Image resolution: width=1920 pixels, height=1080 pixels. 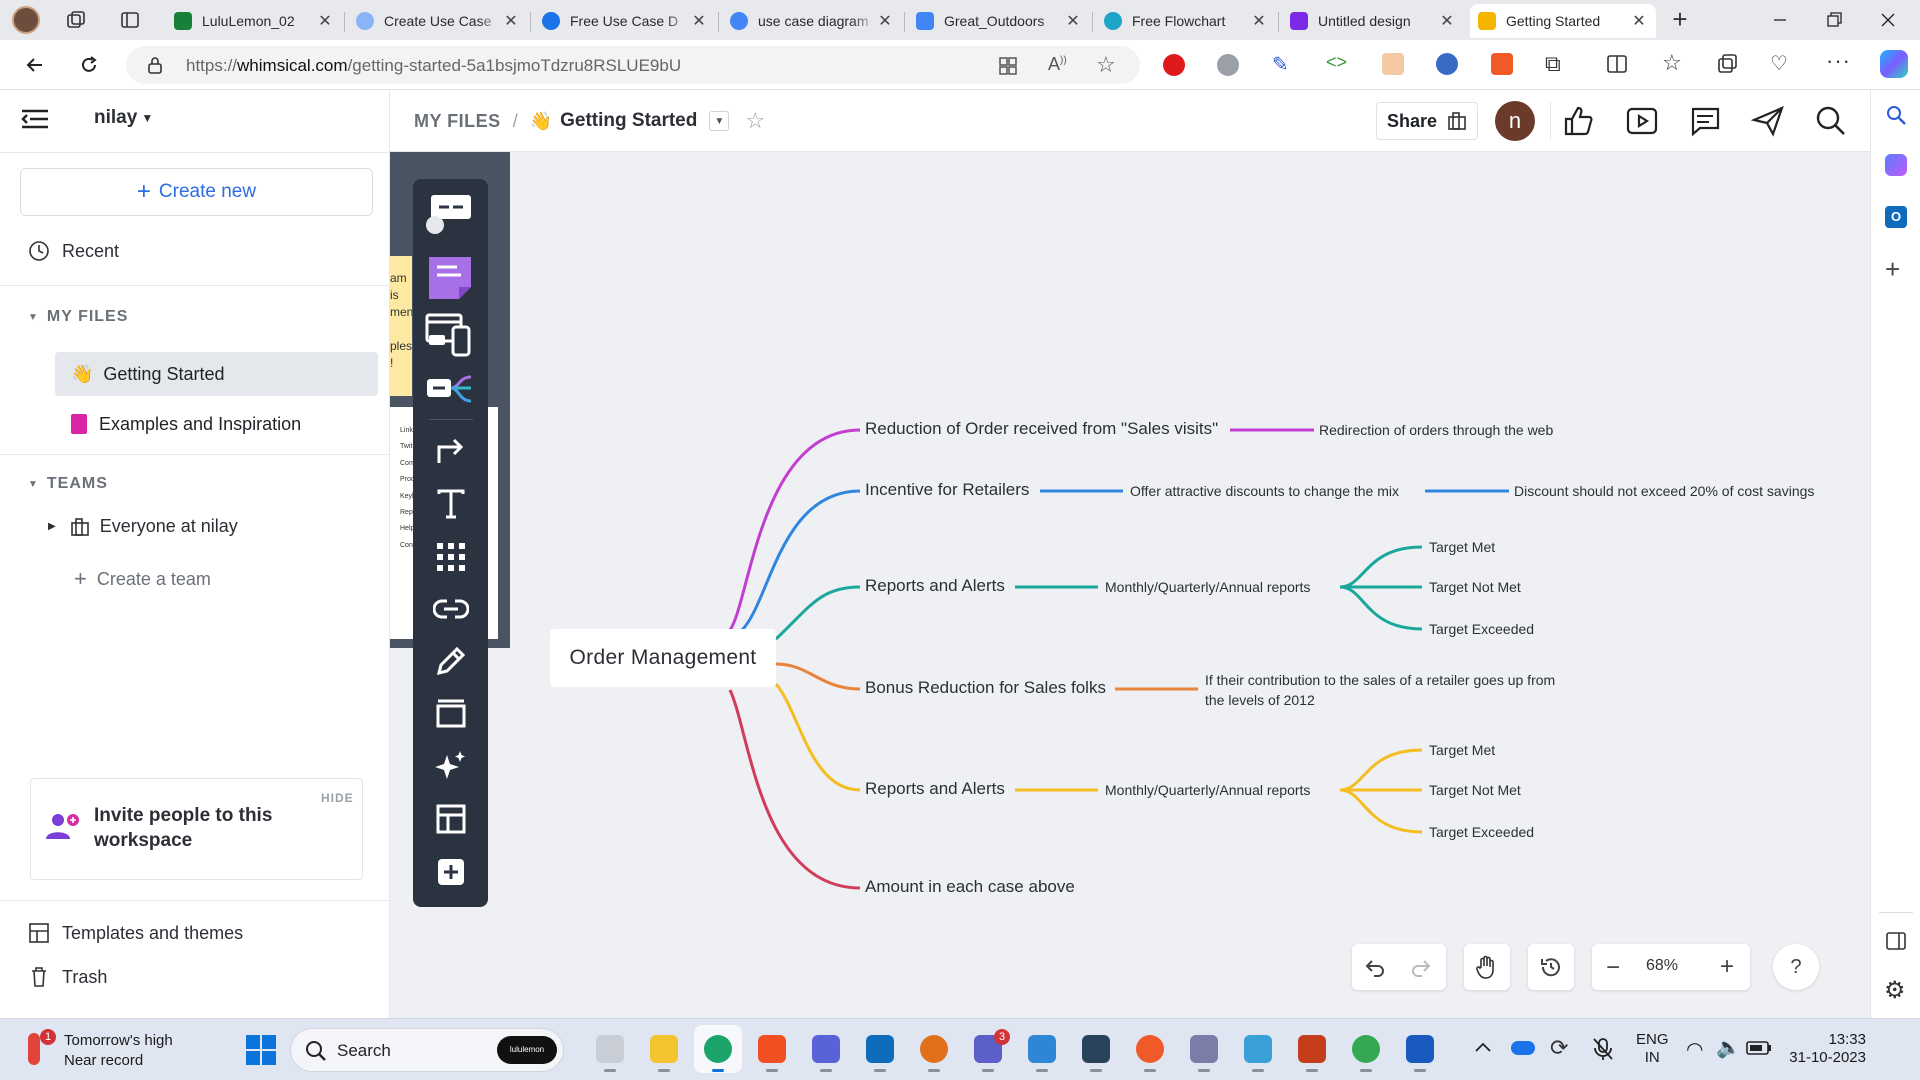 What do you see at coordinates (772, 1049) in the screenshot?
I see `store-icon` at bounding box center [772, 1049].